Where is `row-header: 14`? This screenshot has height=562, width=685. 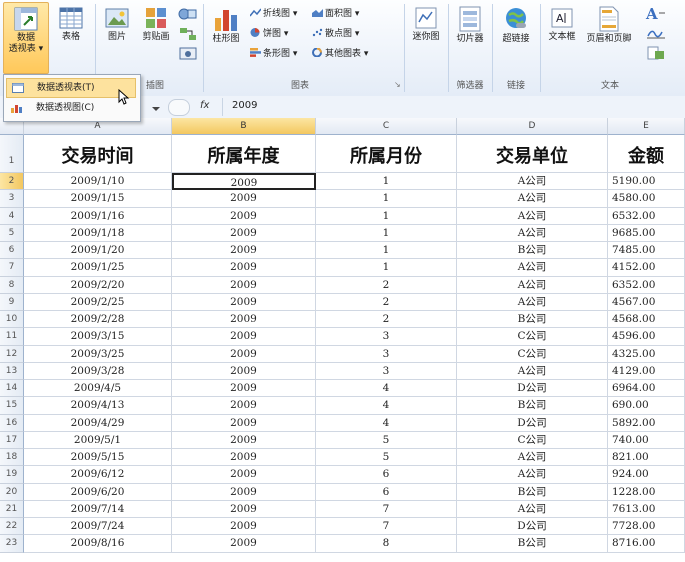
row-header: 14 is located at coordinates (12, 389).